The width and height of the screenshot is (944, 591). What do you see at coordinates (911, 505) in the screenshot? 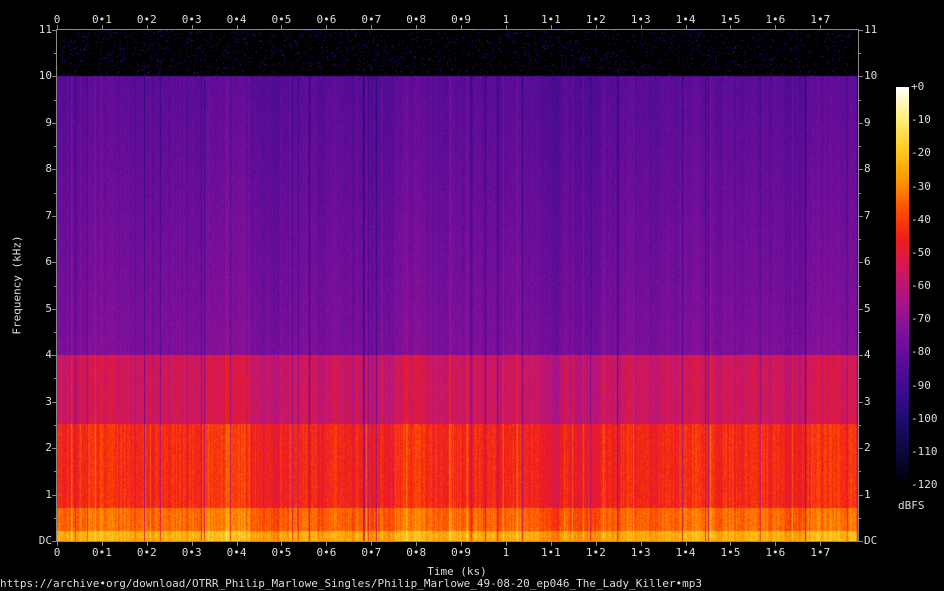
I see `colorbar-label: dBFS` at bounding box center [911, 505].